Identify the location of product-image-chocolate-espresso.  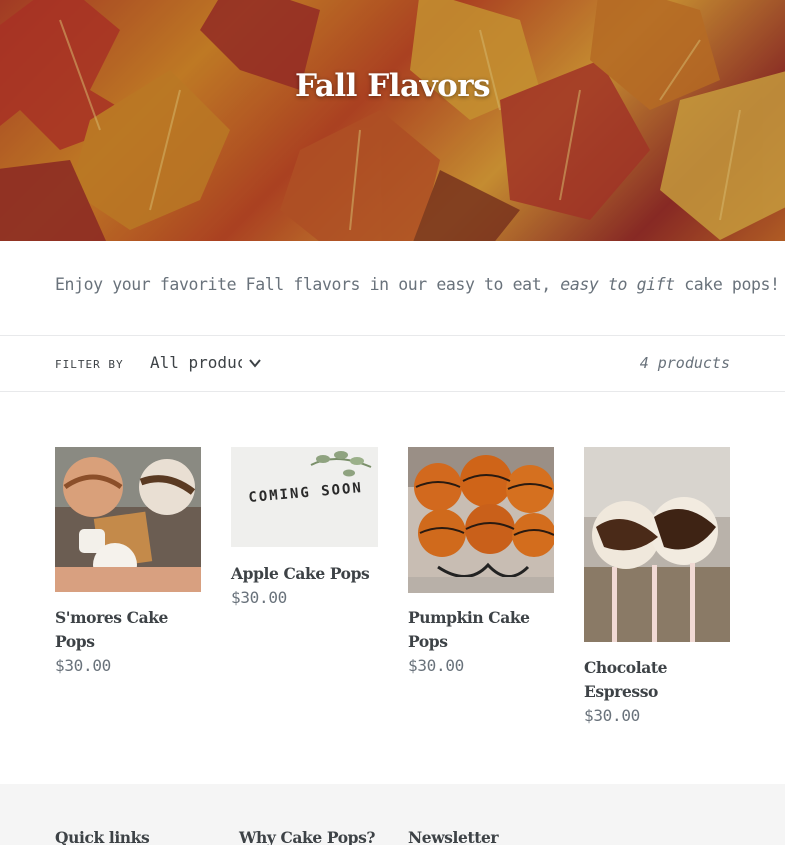
(657, 544).